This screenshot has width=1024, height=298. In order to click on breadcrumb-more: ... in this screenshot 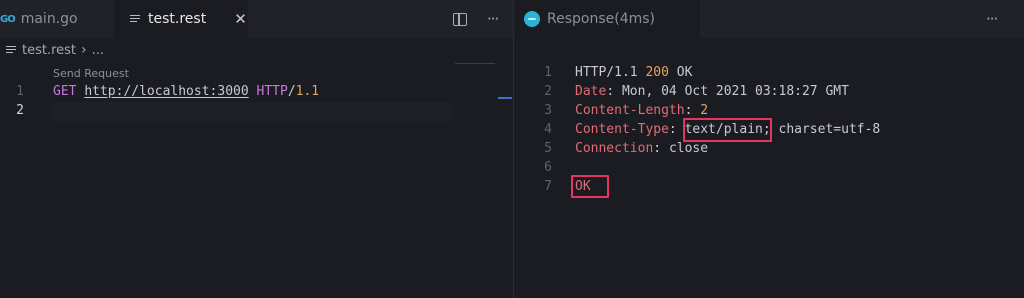, I will do `click(98, 50)`.